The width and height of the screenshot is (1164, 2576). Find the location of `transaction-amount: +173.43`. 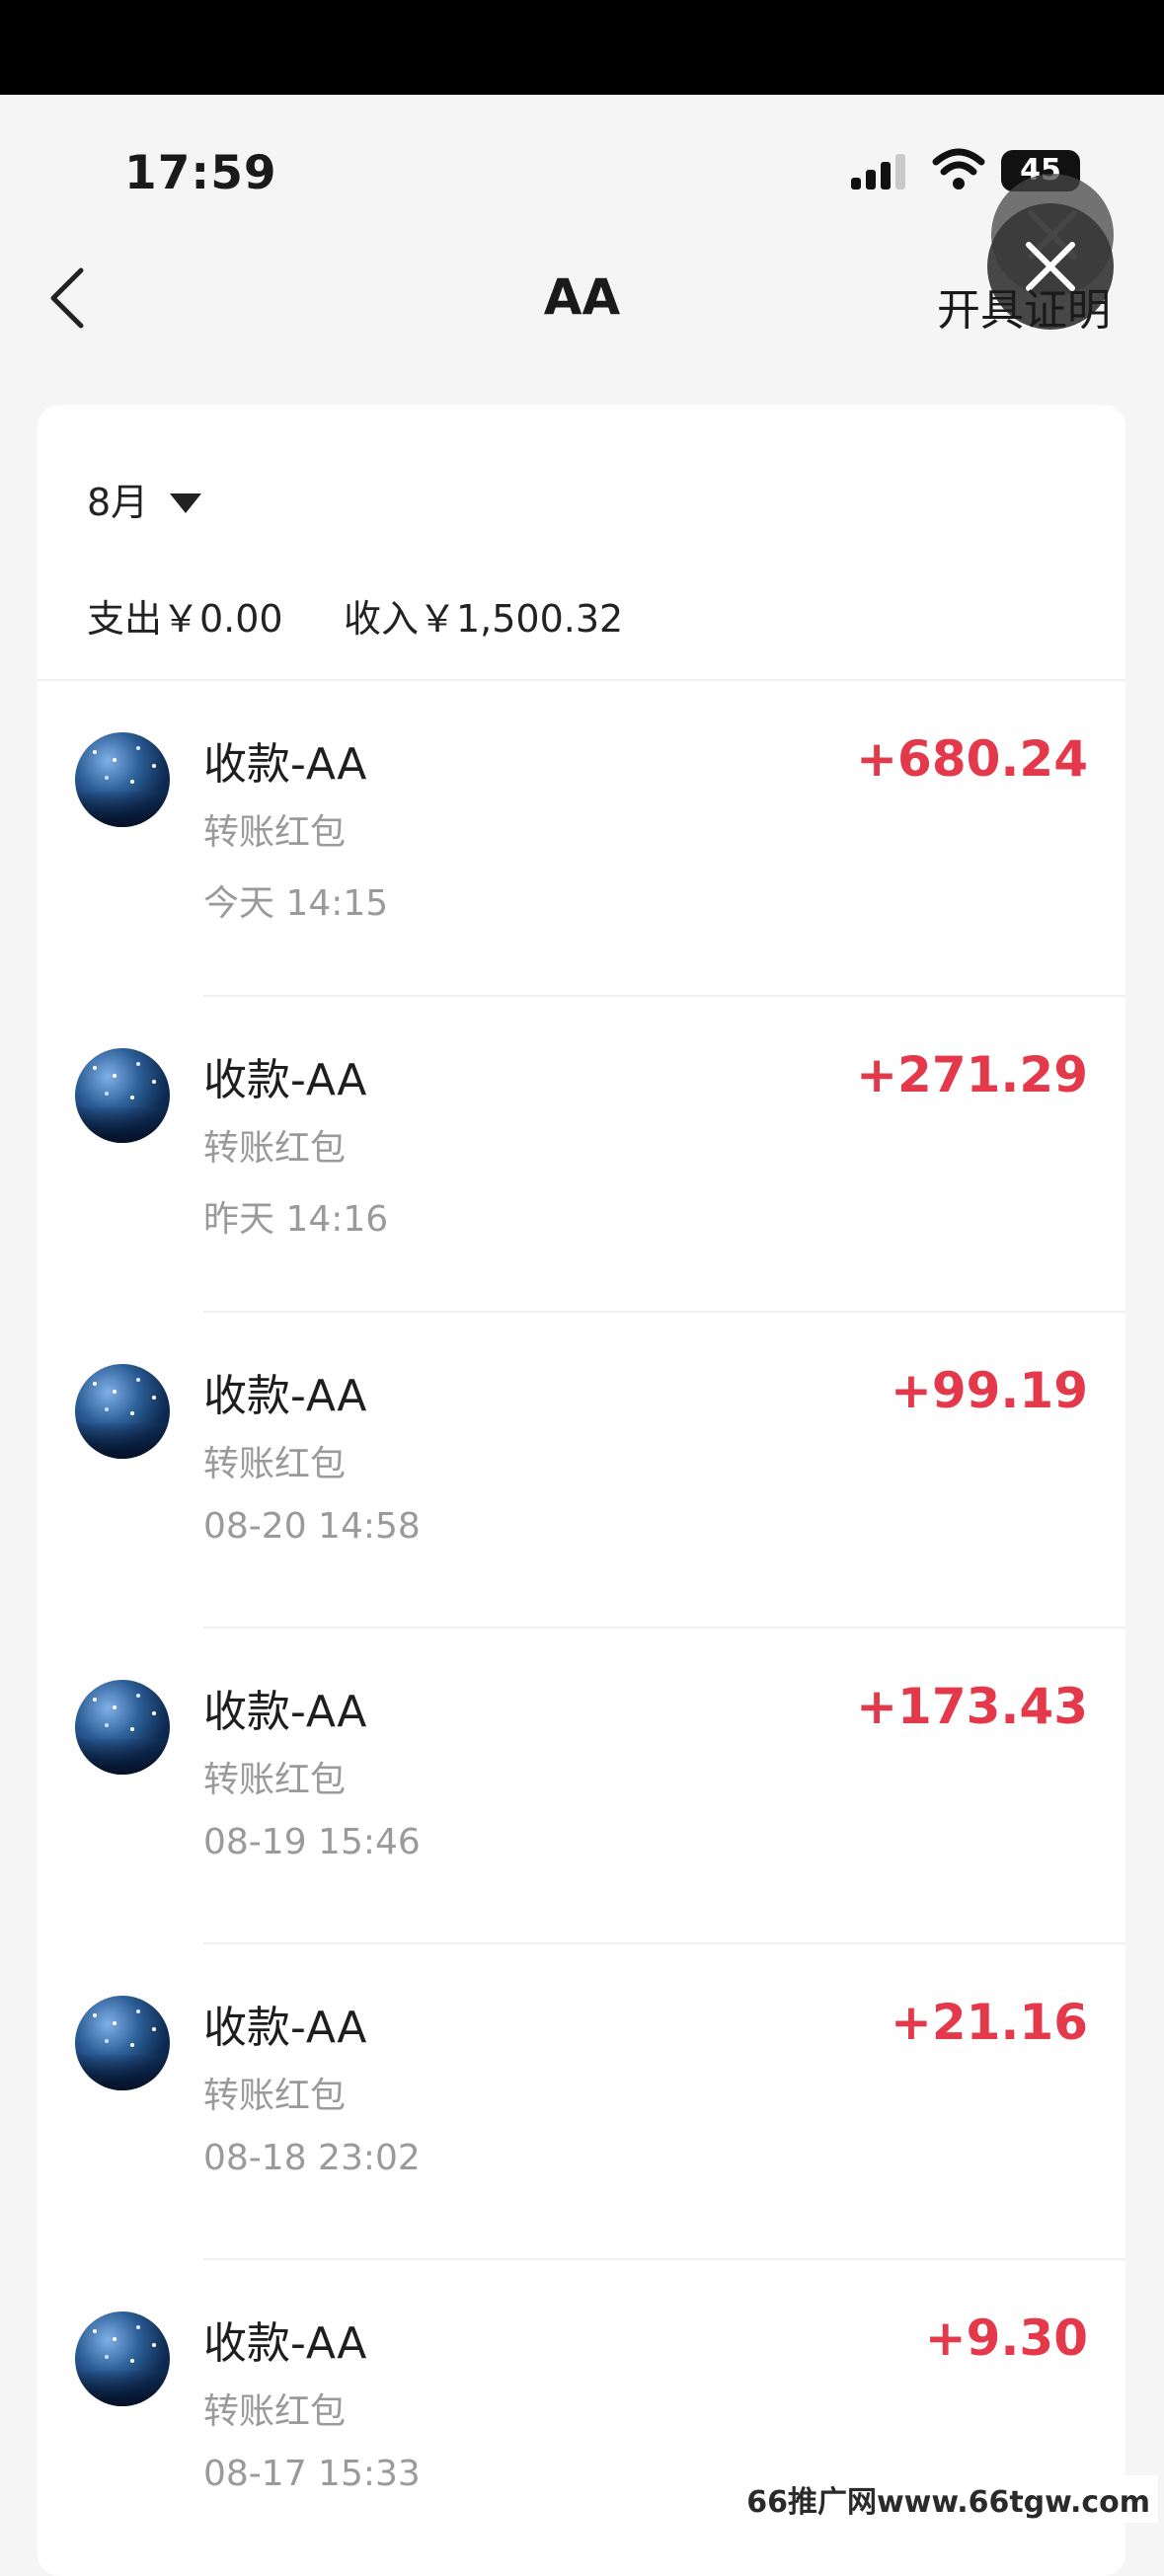

transaction-amount: +173.43 is located at coordinates (972, 1706).